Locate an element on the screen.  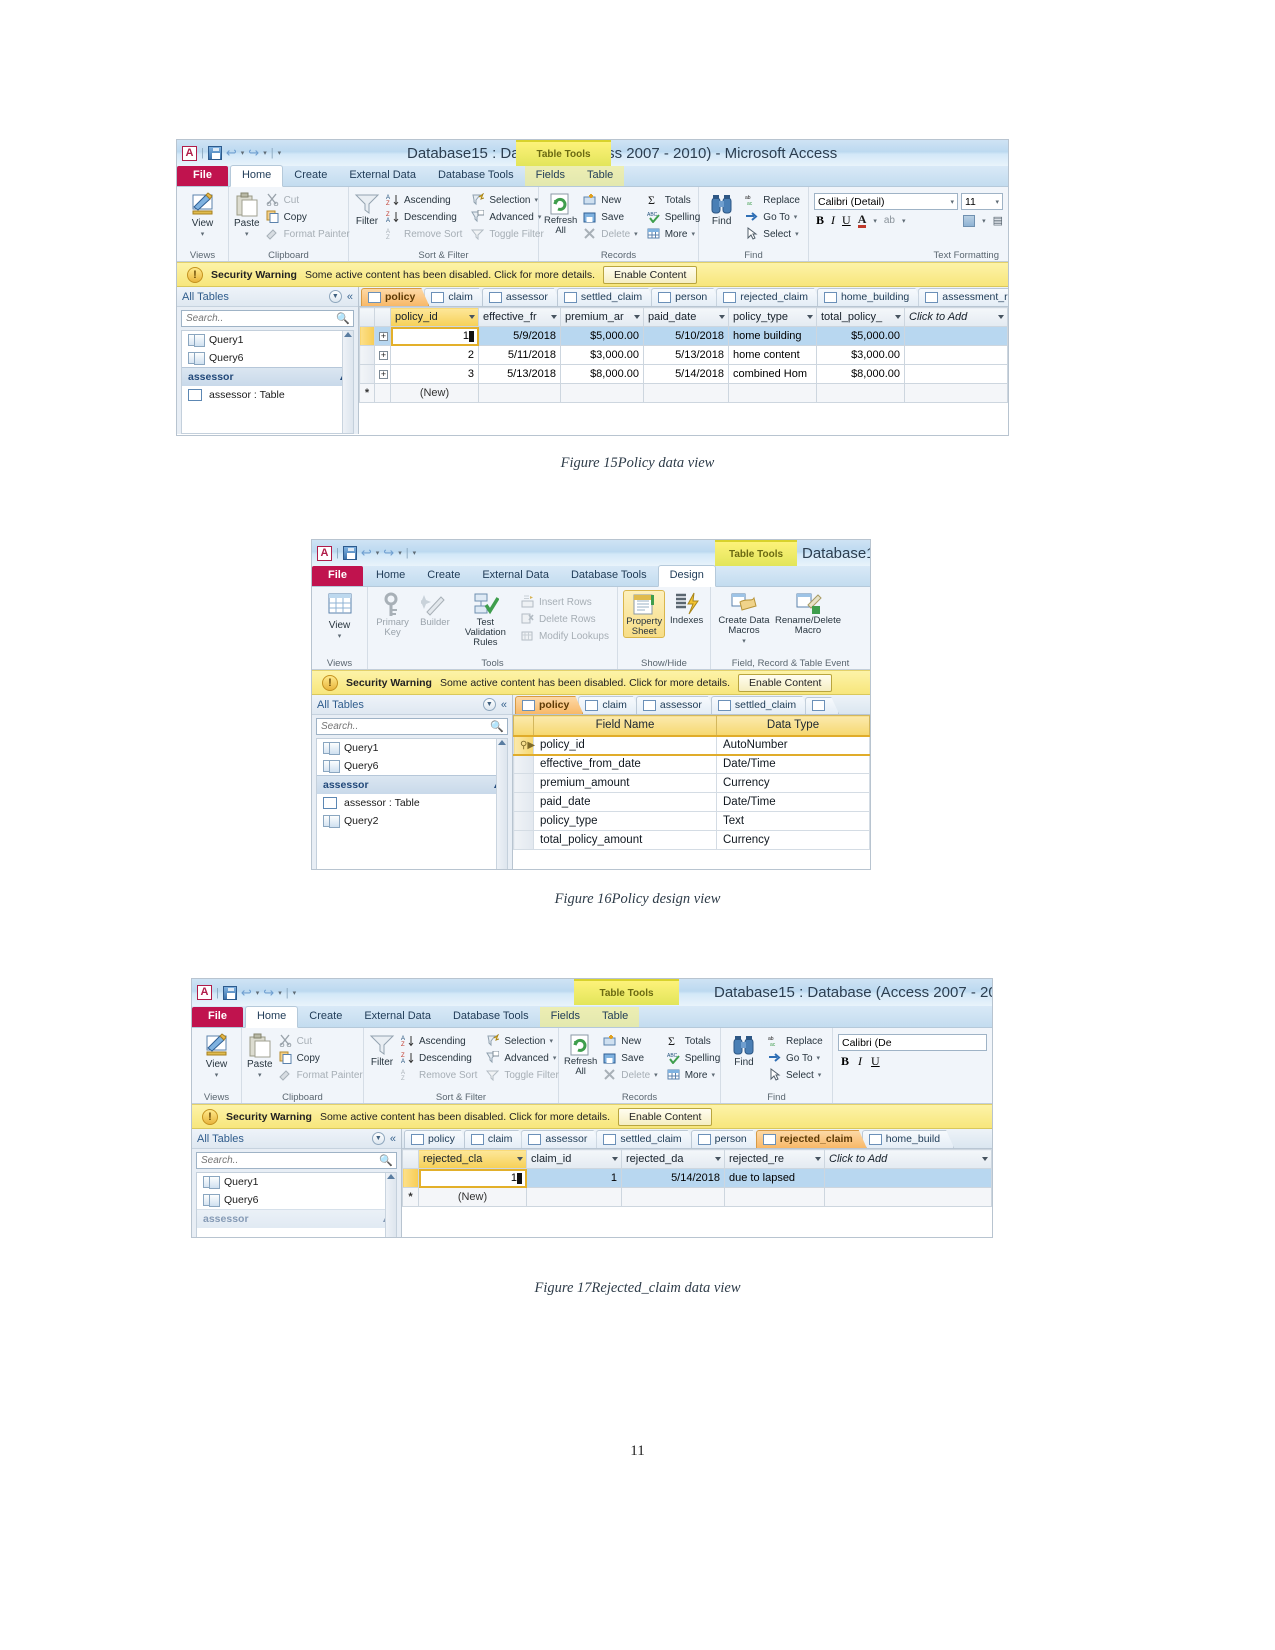
doc-tab-policy: policy is located at coordinates (395, 297).